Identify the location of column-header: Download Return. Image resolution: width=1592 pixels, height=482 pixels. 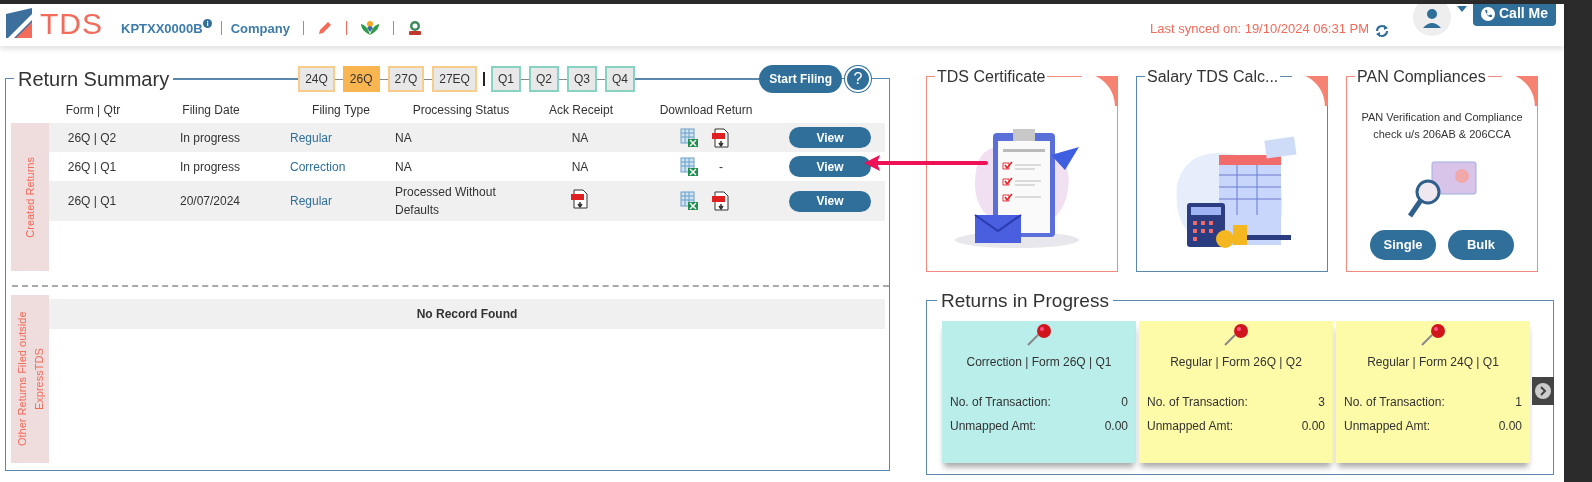
(706, 110).